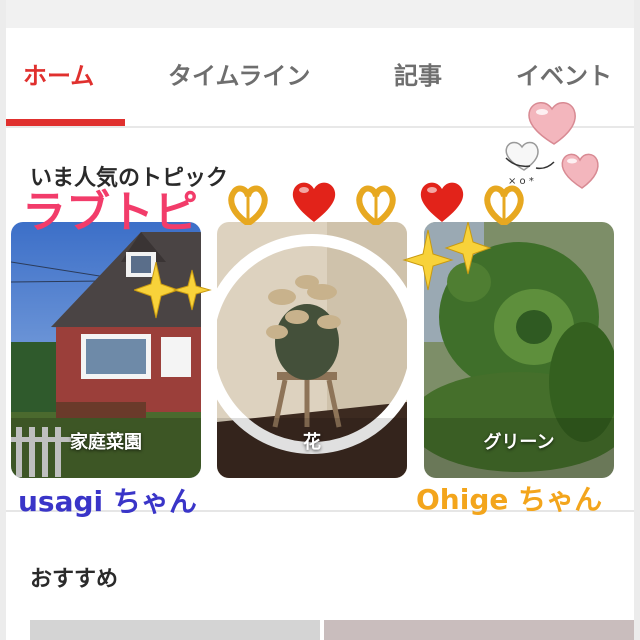  I want to click on overlay-name-right: Ohige ちゃん, so click(509, 499).